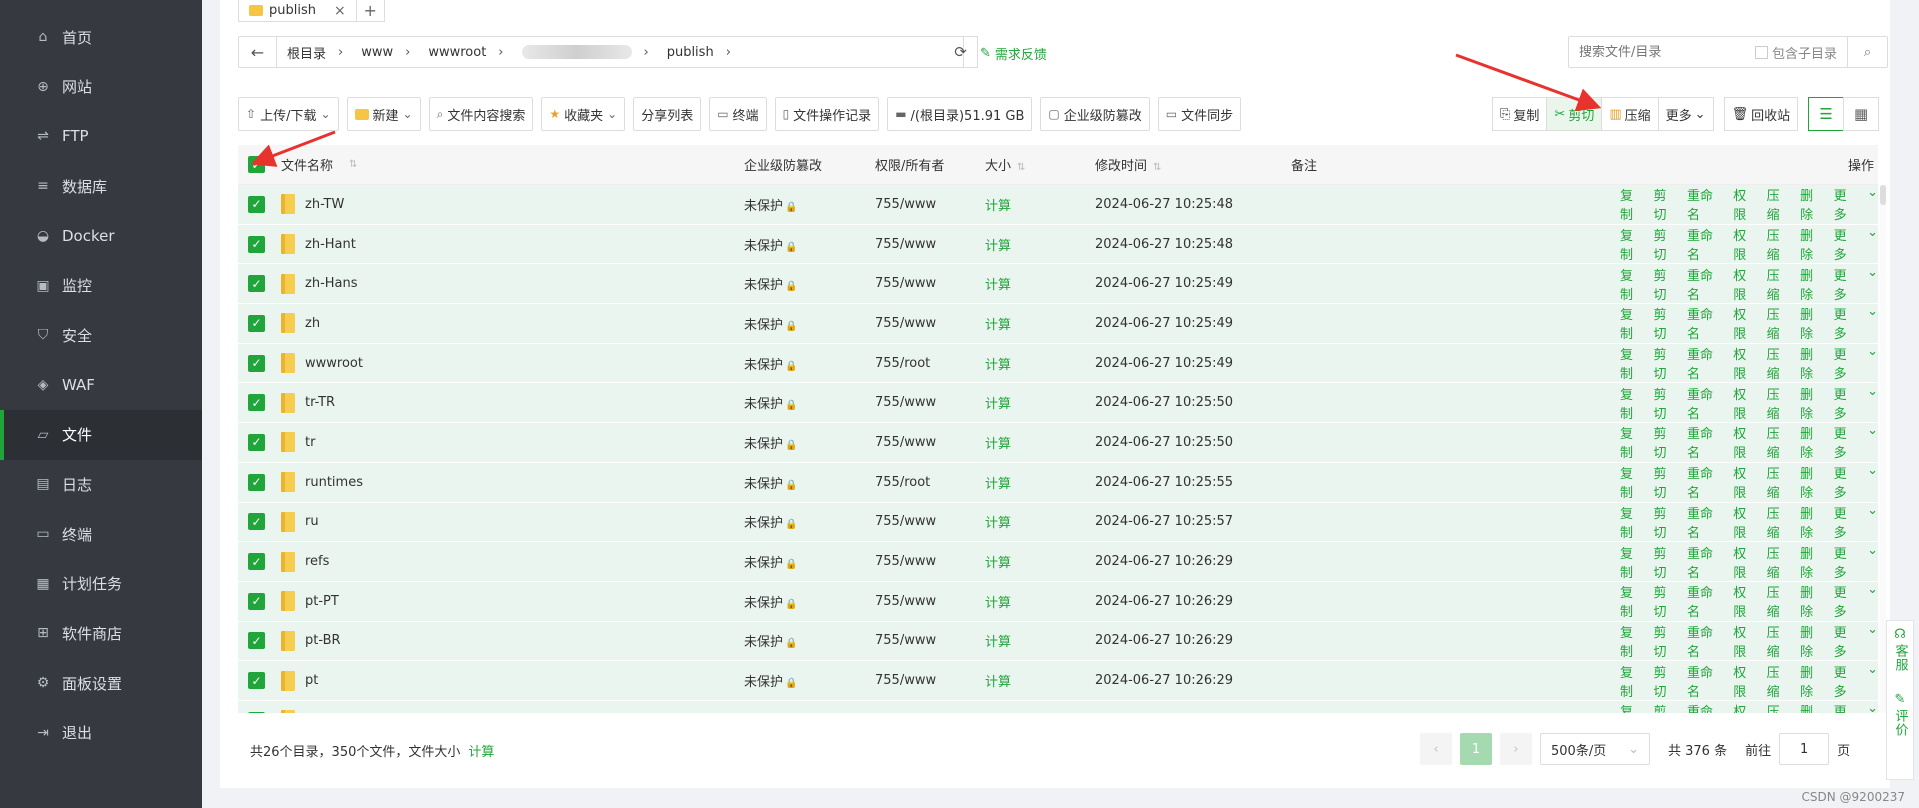  I want to click on header-name: 文件名称 ⇅, so click(319, 164).